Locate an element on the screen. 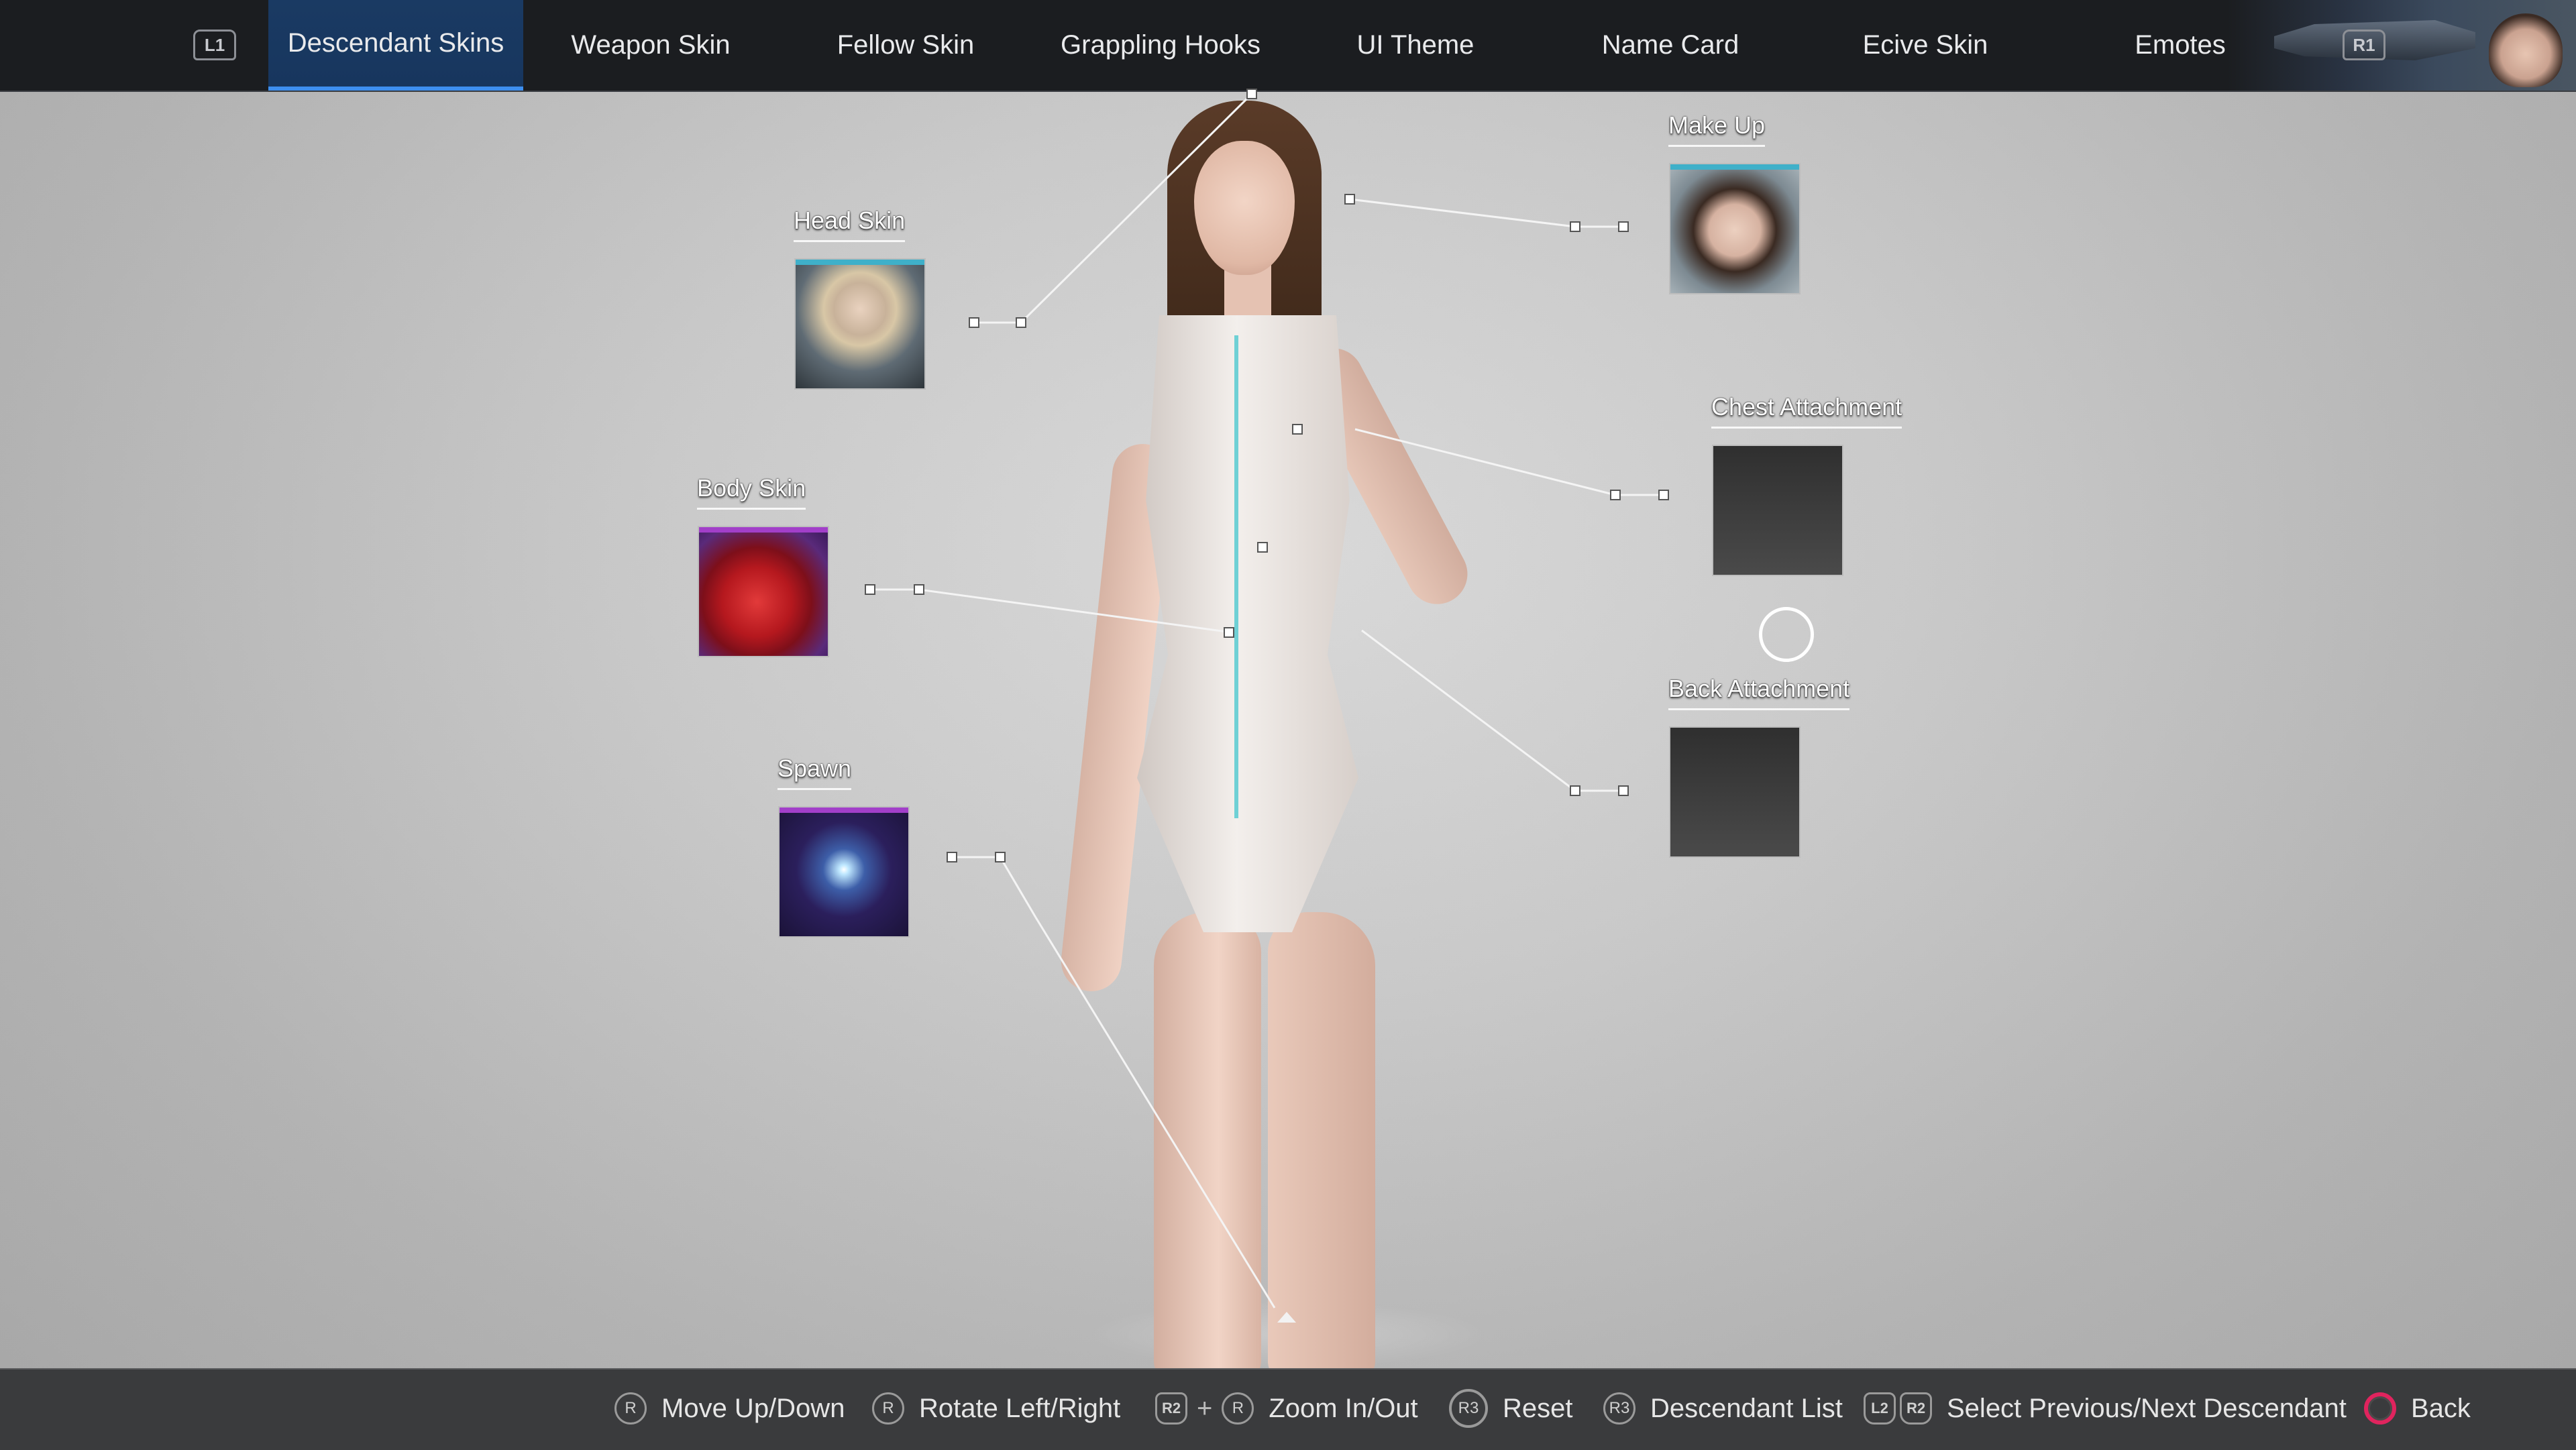 This screenshot has height=1450, width=2576. hint-label: Back is located at coordinates (2441, 1408).